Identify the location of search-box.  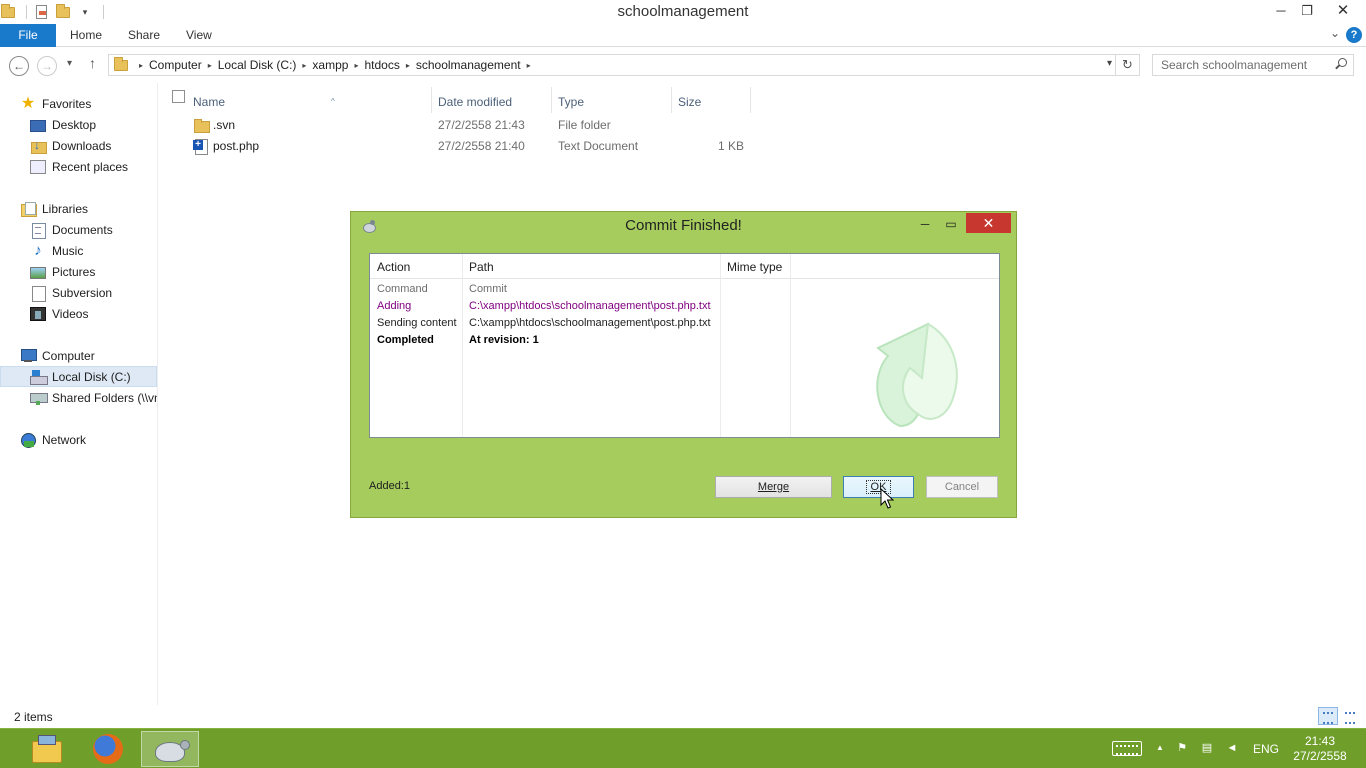
(1253, 65).